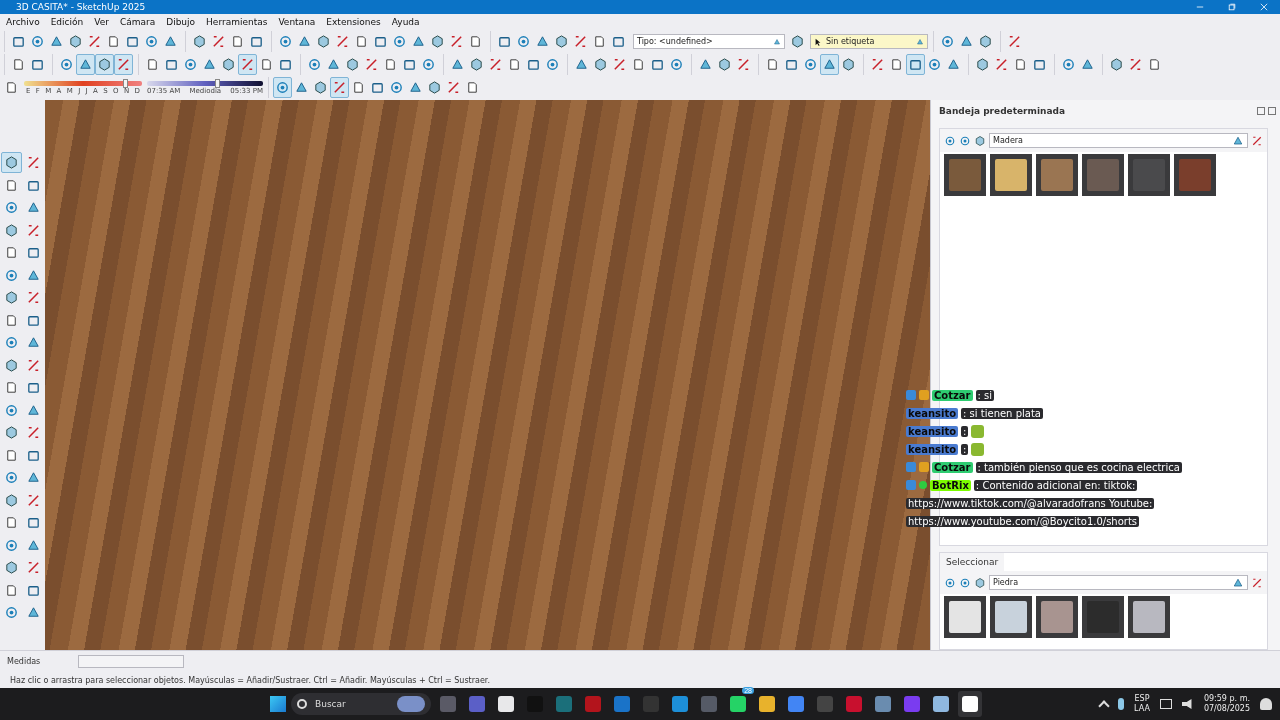  Describe the element at coordinates (818, 41) in the screenshot. I see `pointer-icon` at that location.